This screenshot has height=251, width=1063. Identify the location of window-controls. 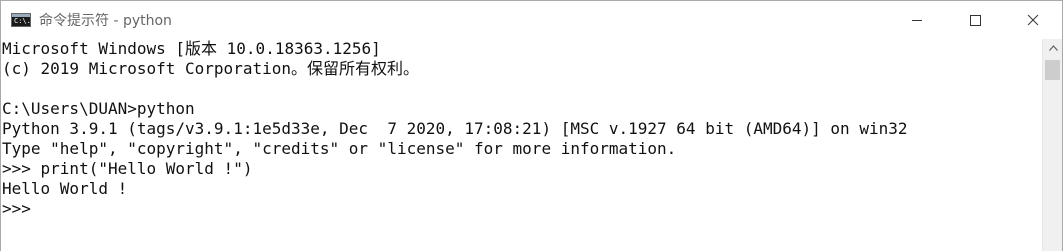
(975, 20).